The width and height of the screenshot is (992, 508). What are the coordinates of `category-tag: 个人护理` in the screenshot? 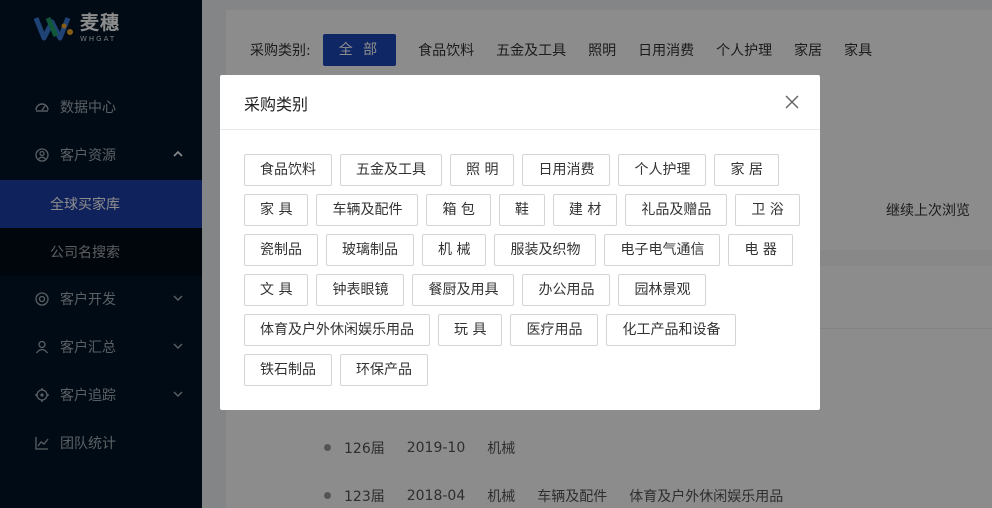 It's located at (662, 170).